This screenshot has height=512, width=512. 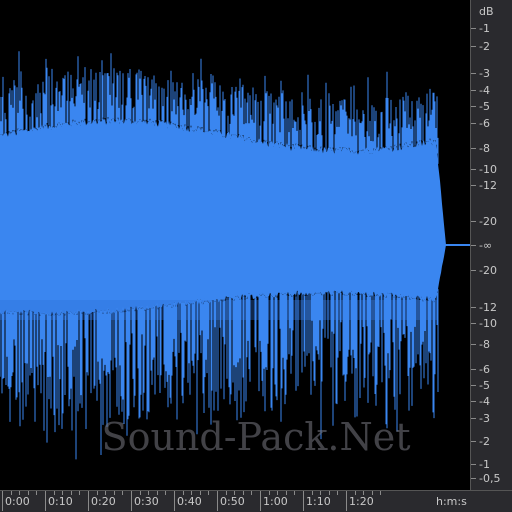 What do you see at coordinates (146, 501) in the screenshot?
I see `time-label: 0:30` at bounding box center [146, 501].